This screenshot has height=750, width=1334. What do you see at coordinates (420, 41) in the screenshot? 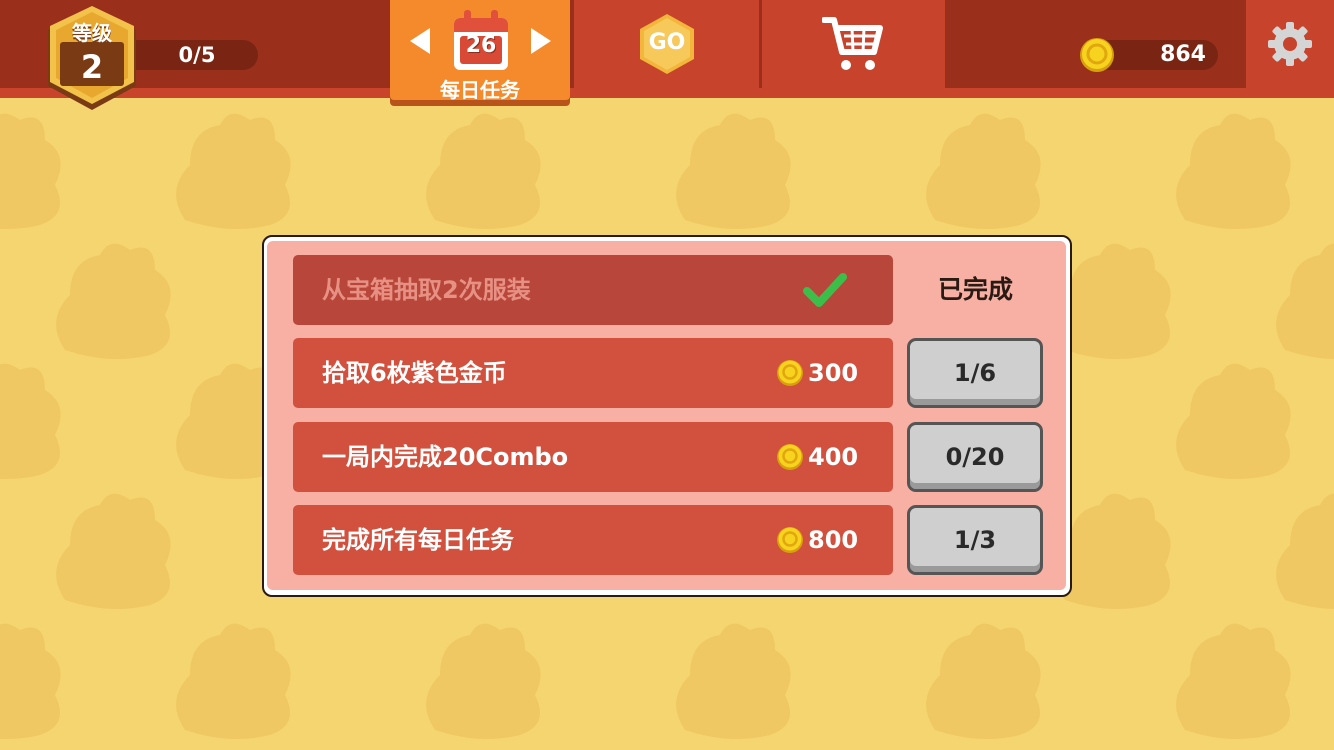
I see `previous-arrow-icon` at bounding box center [420, 41].